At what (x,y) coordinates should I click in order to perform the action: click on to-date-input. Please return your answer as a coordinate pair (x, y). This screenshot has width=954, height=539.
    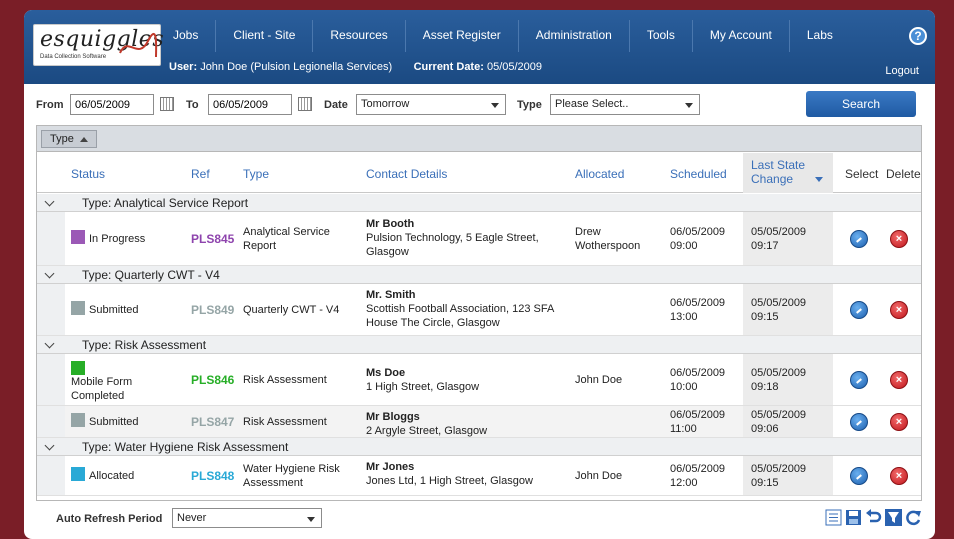
    Looking at the image, I should click on (250, 104).